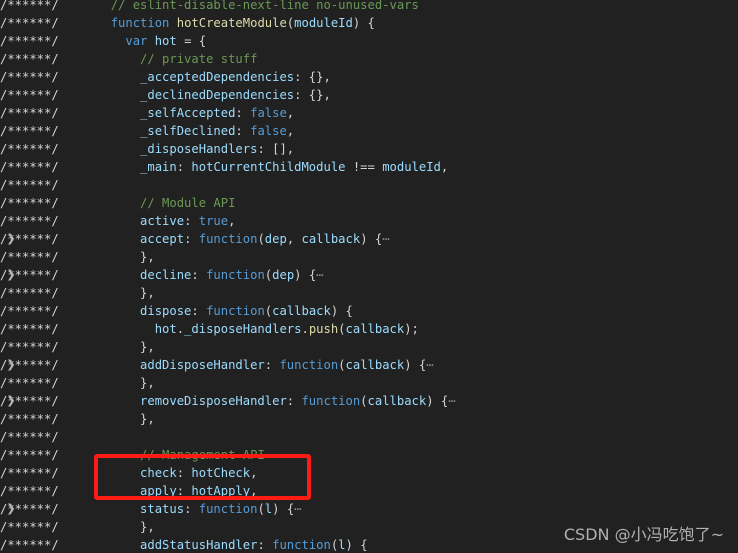  I want to click on code-token: !==, so click(364, 167).